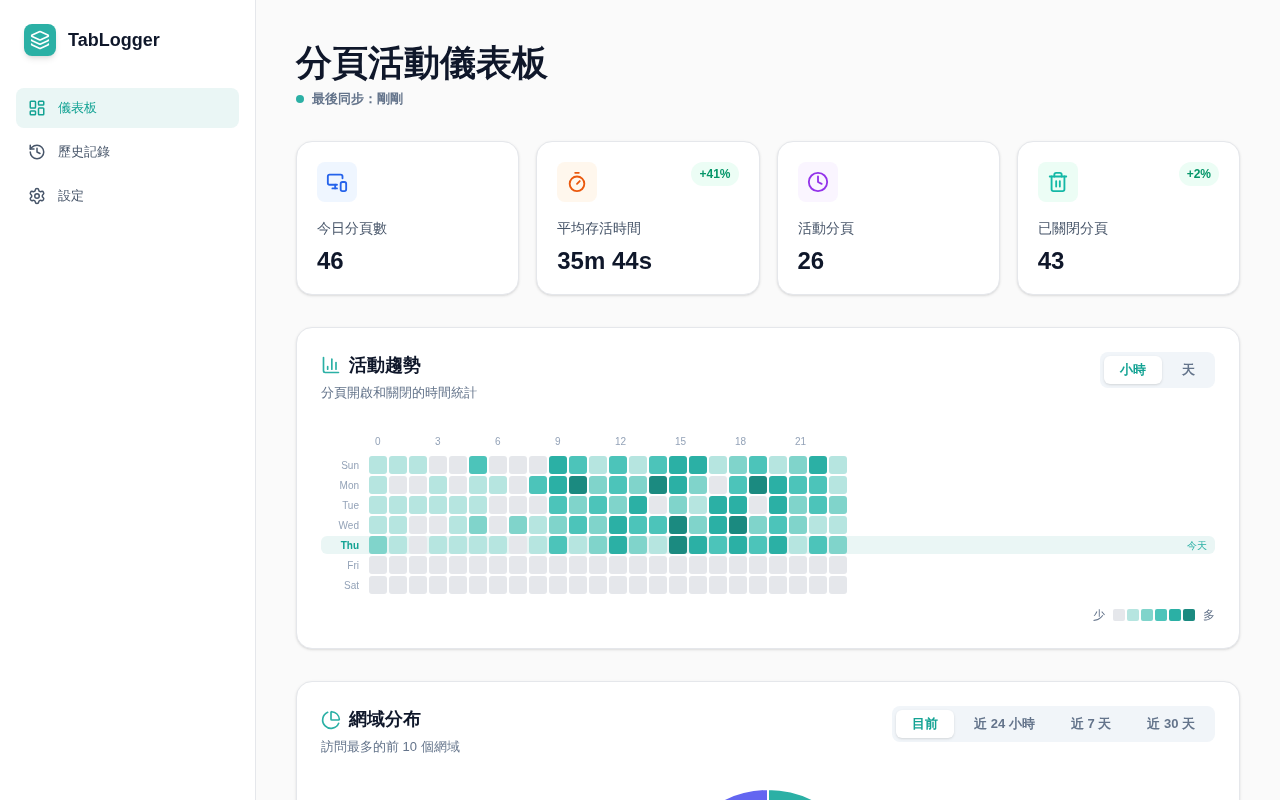 The image size is (1280, 800). I want to click on day-label: Fri, so click(352, 565).